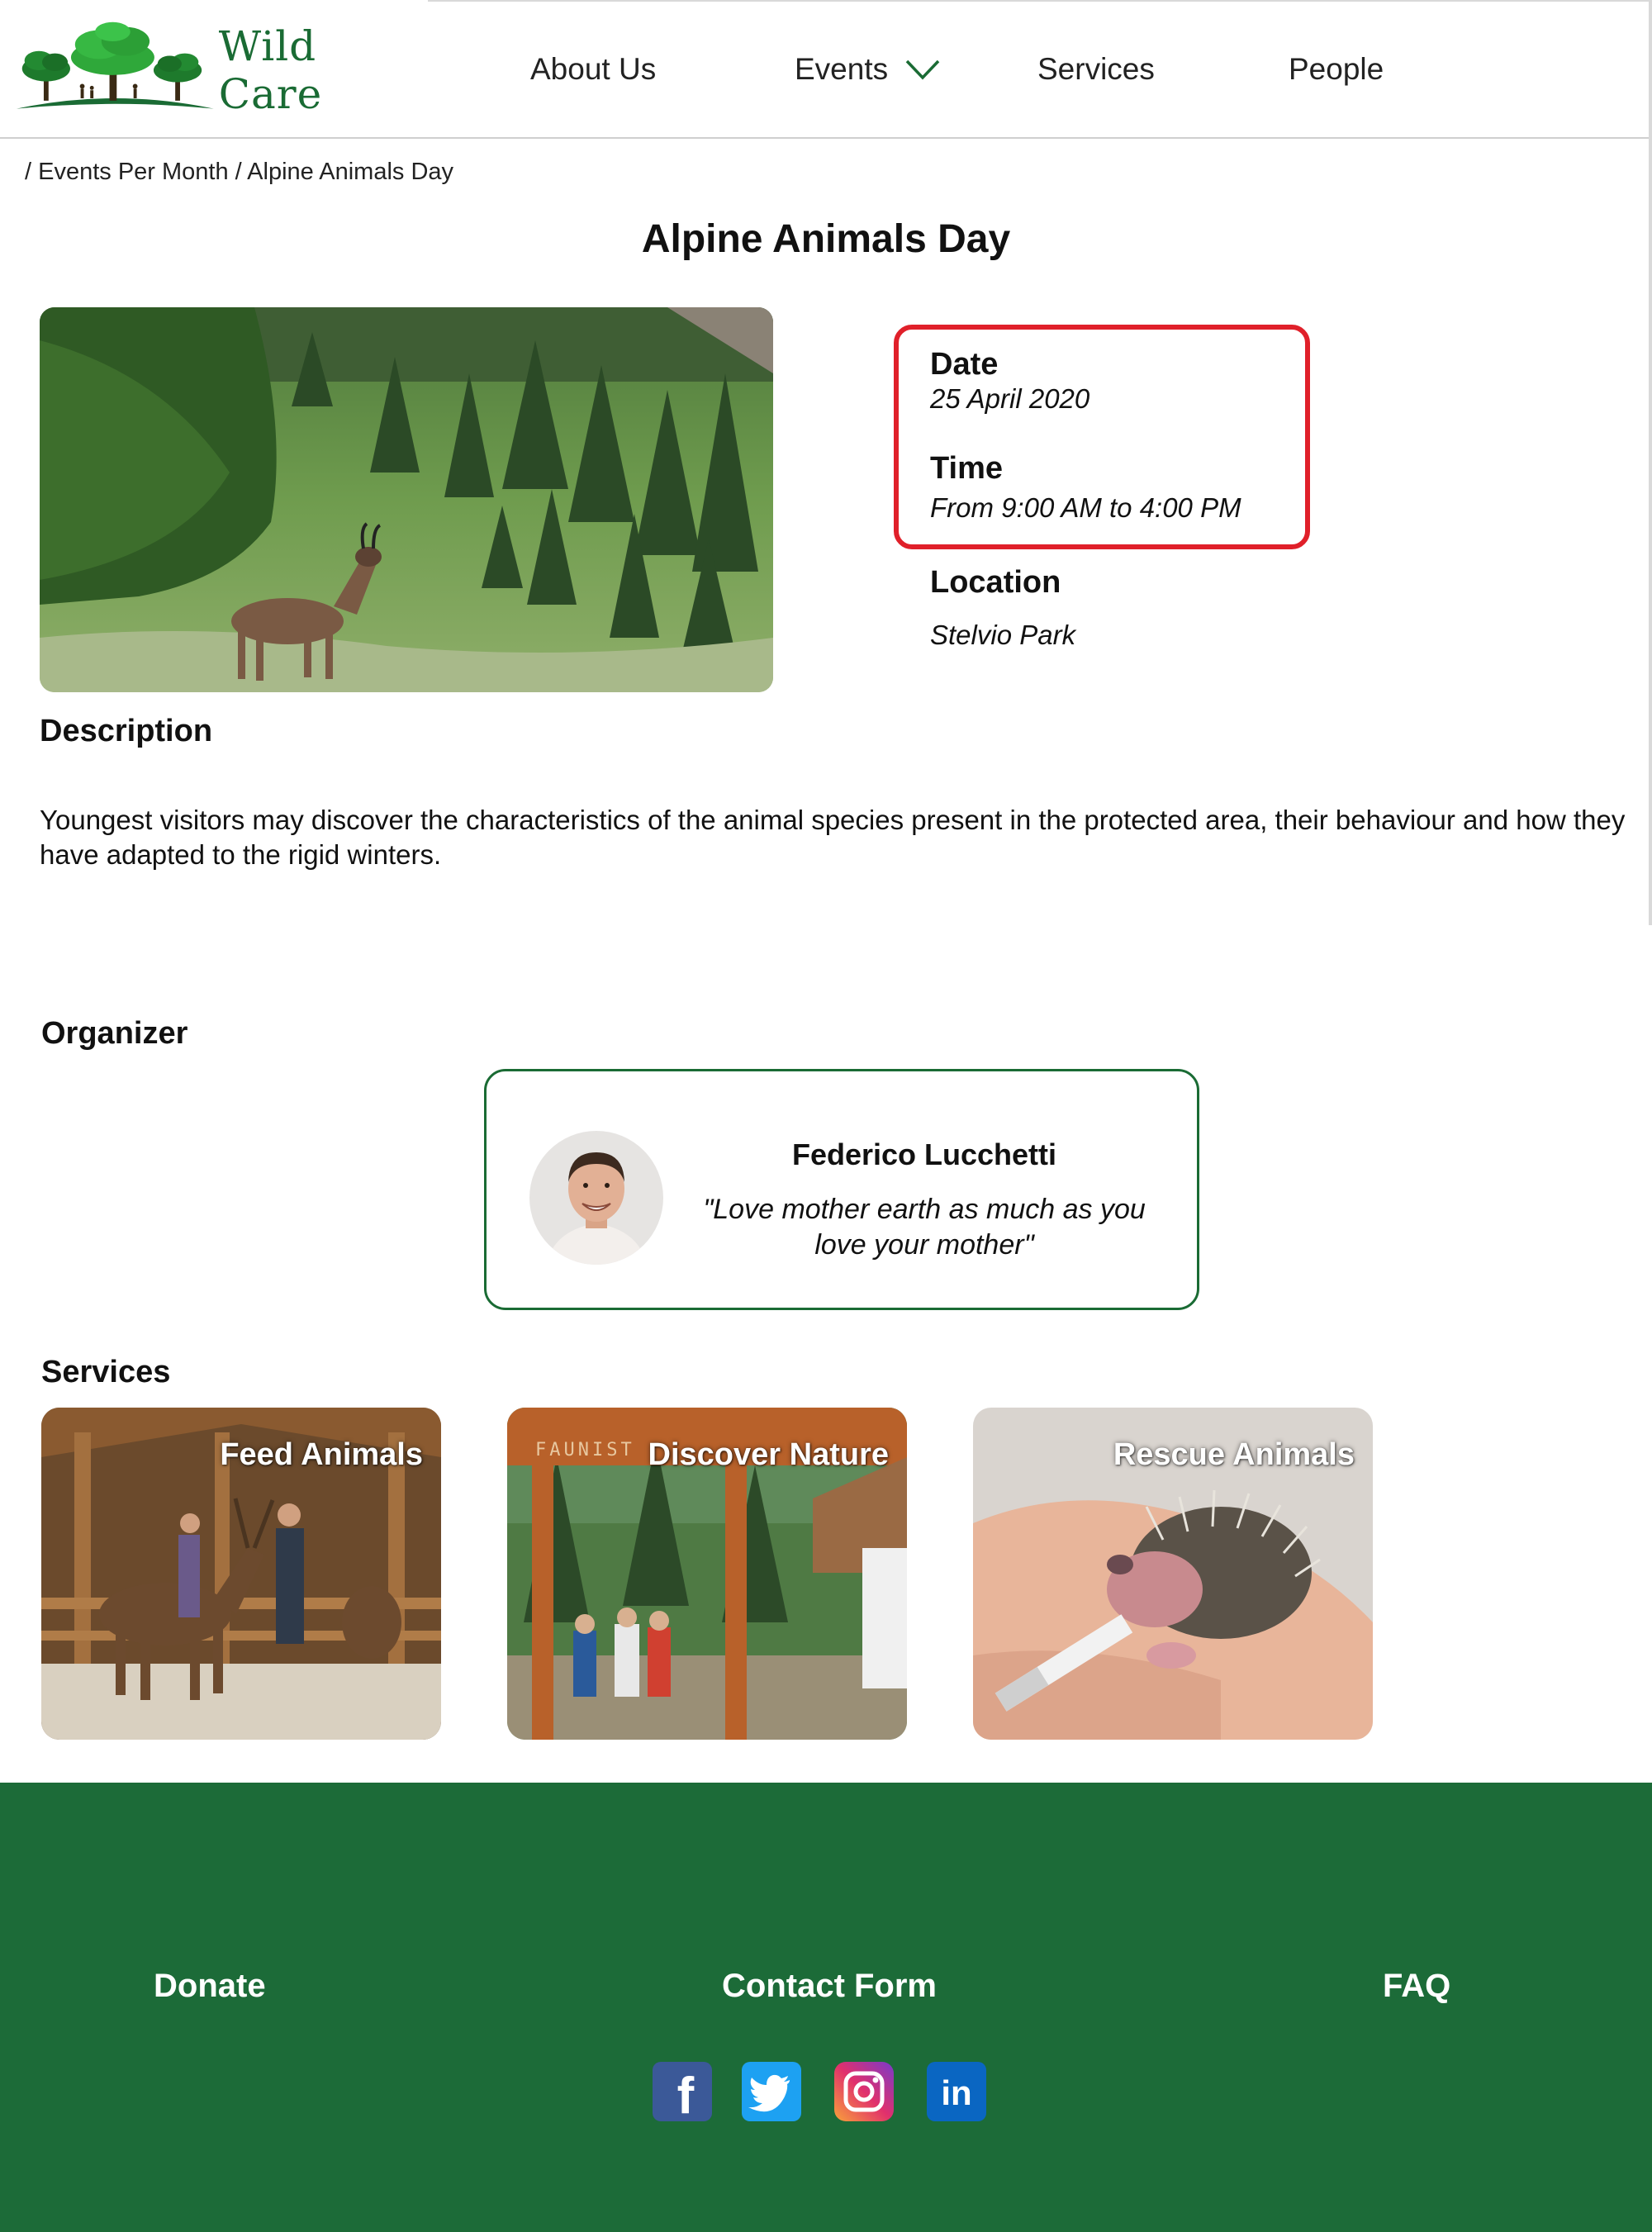 This screenshot has width=1652, height=2232. What do you see at coordinates (1003, 635) in the screenshot?
I see `location-value: Stelvio Park` at bounding box center [1003, 635].